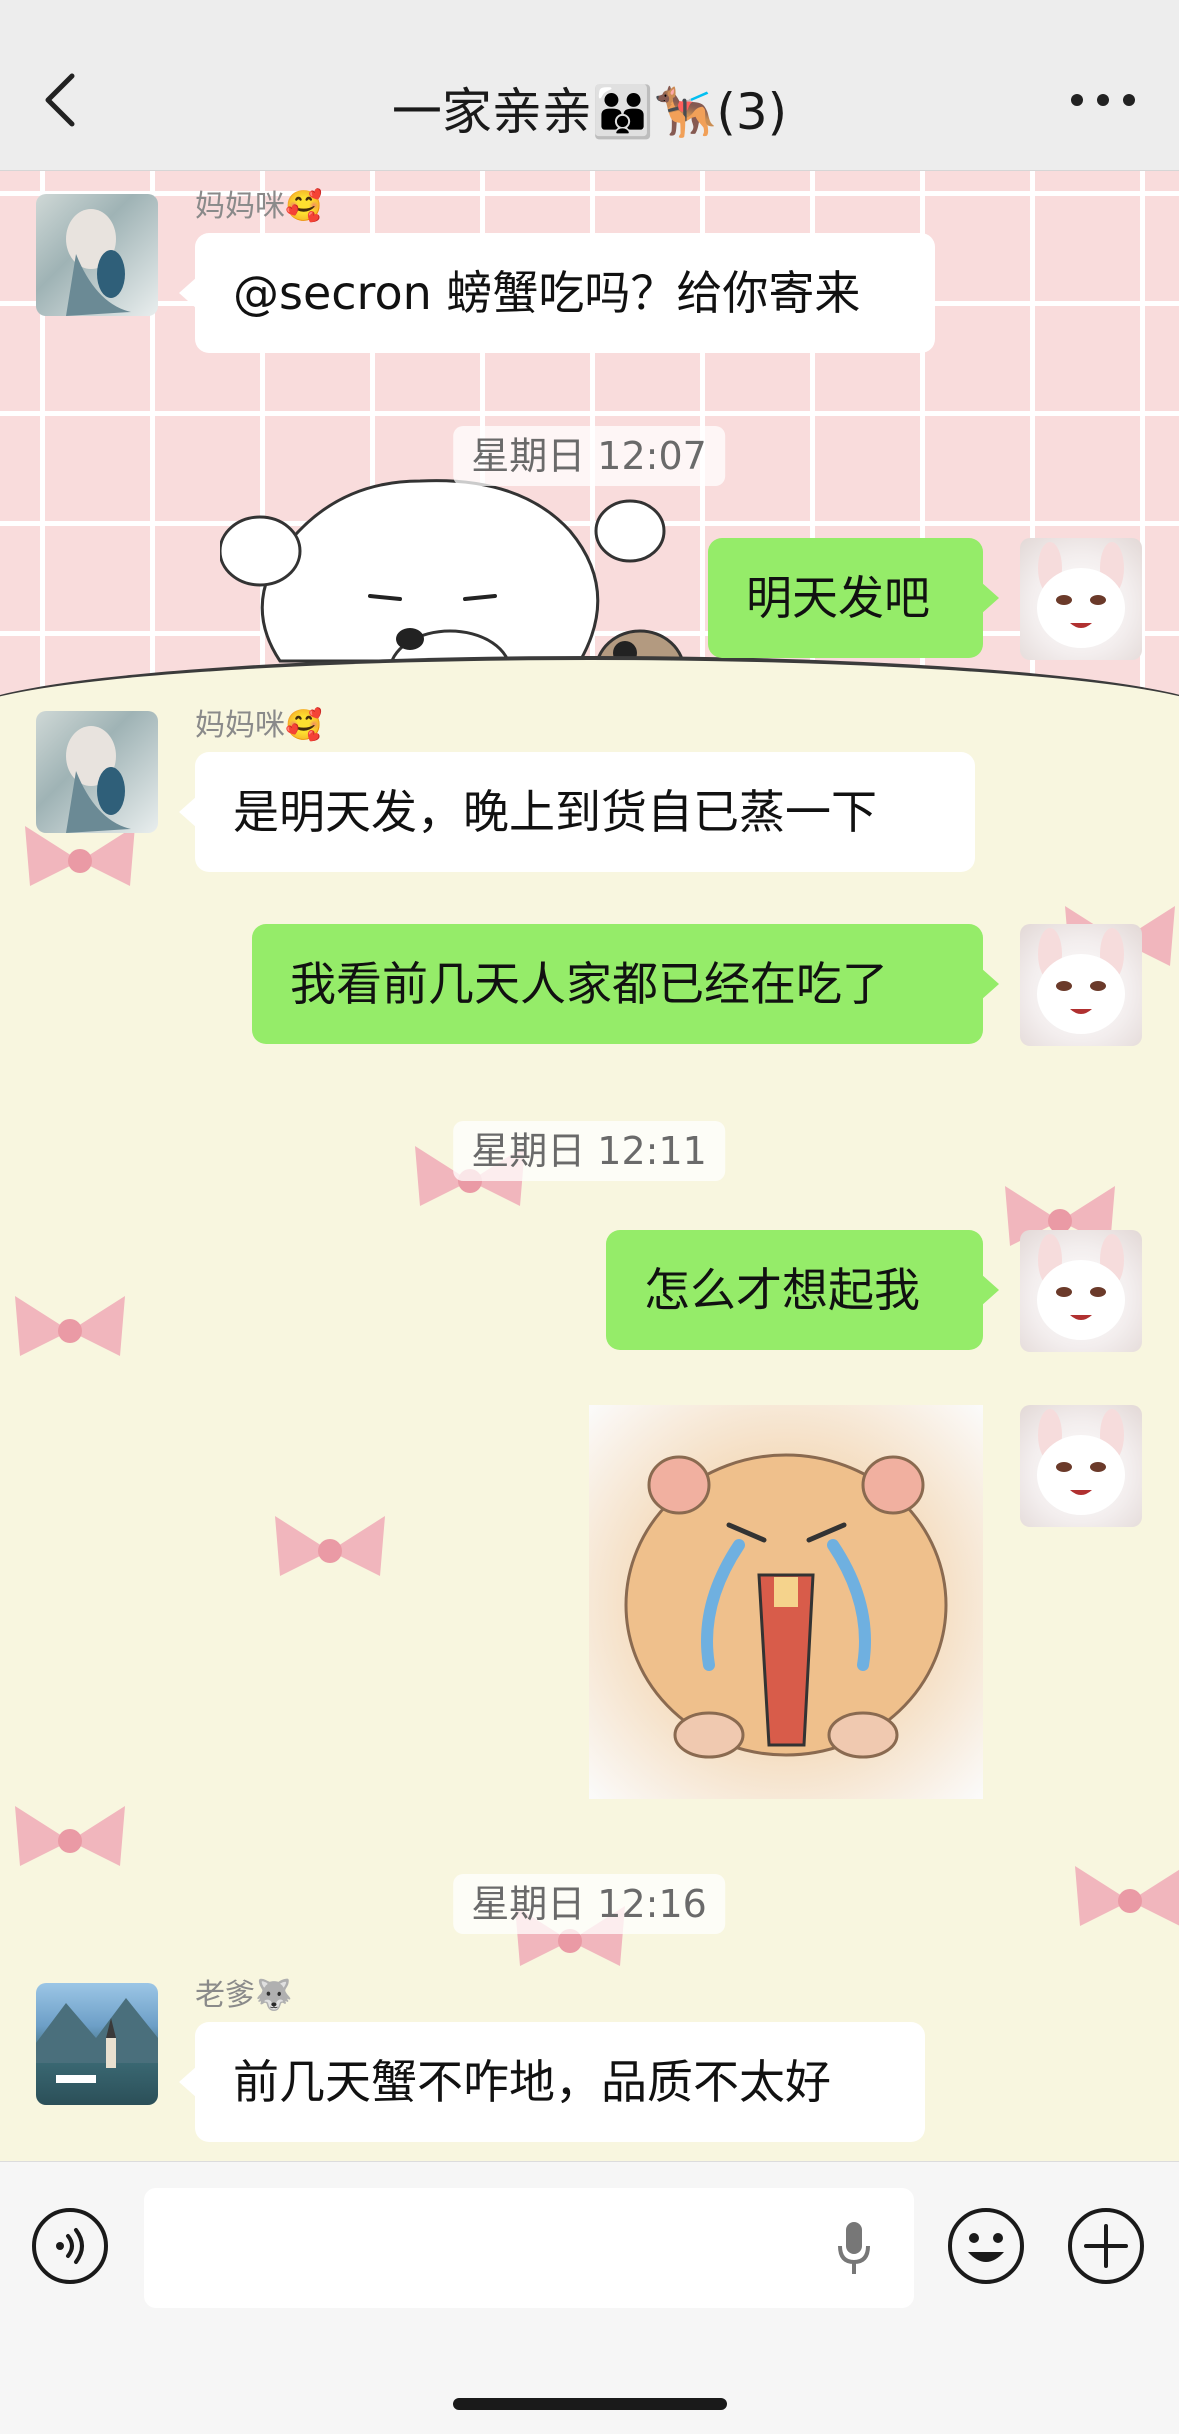 Image resolution: width=1179 pixels, height=2434 pixels. I want to click on voice-icon, so click(70, 2246).